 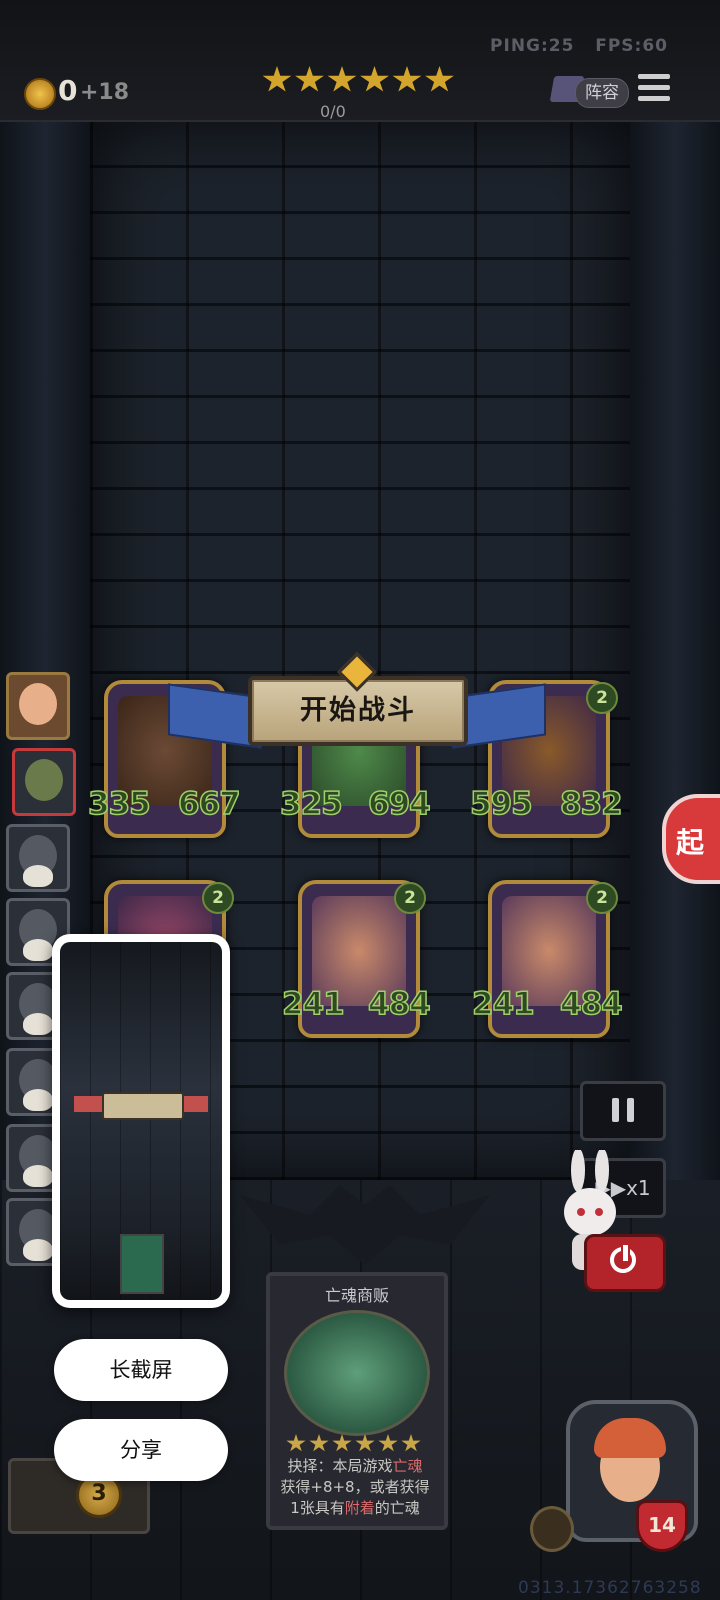 I want to click on pause-button, so click(x=623, y=1111).